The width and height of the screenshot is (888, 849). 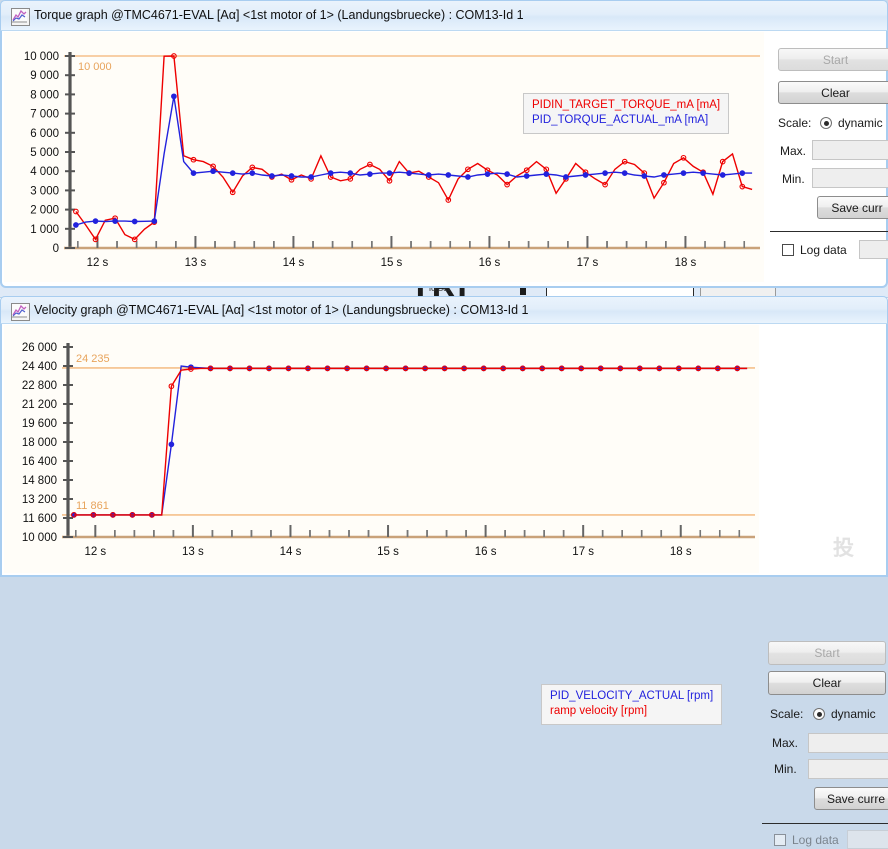 I want to click on svg-text: 3 000, so click(x=44, y=191).